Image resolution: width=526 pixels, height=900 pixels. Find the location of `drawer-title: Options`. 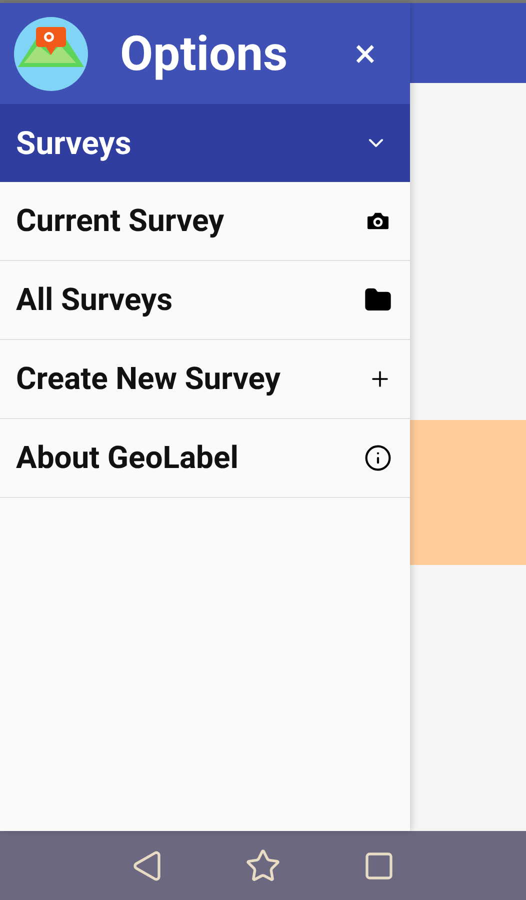

drawer-title: Options is located at coordinates (204, 54).